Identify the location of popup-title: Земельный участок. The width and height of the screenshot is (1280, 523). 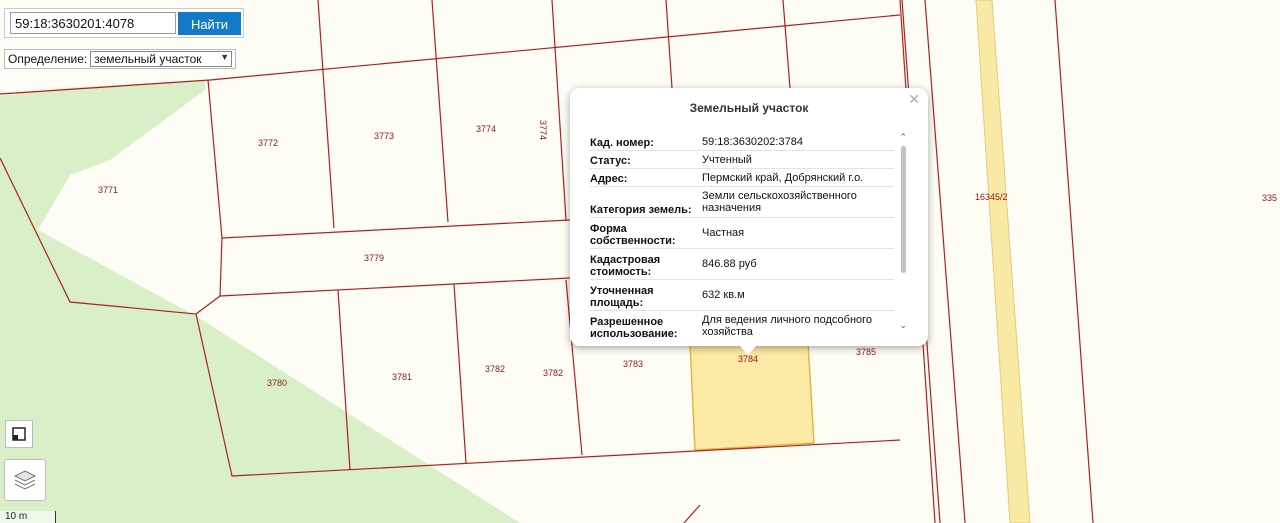
(749, 108).